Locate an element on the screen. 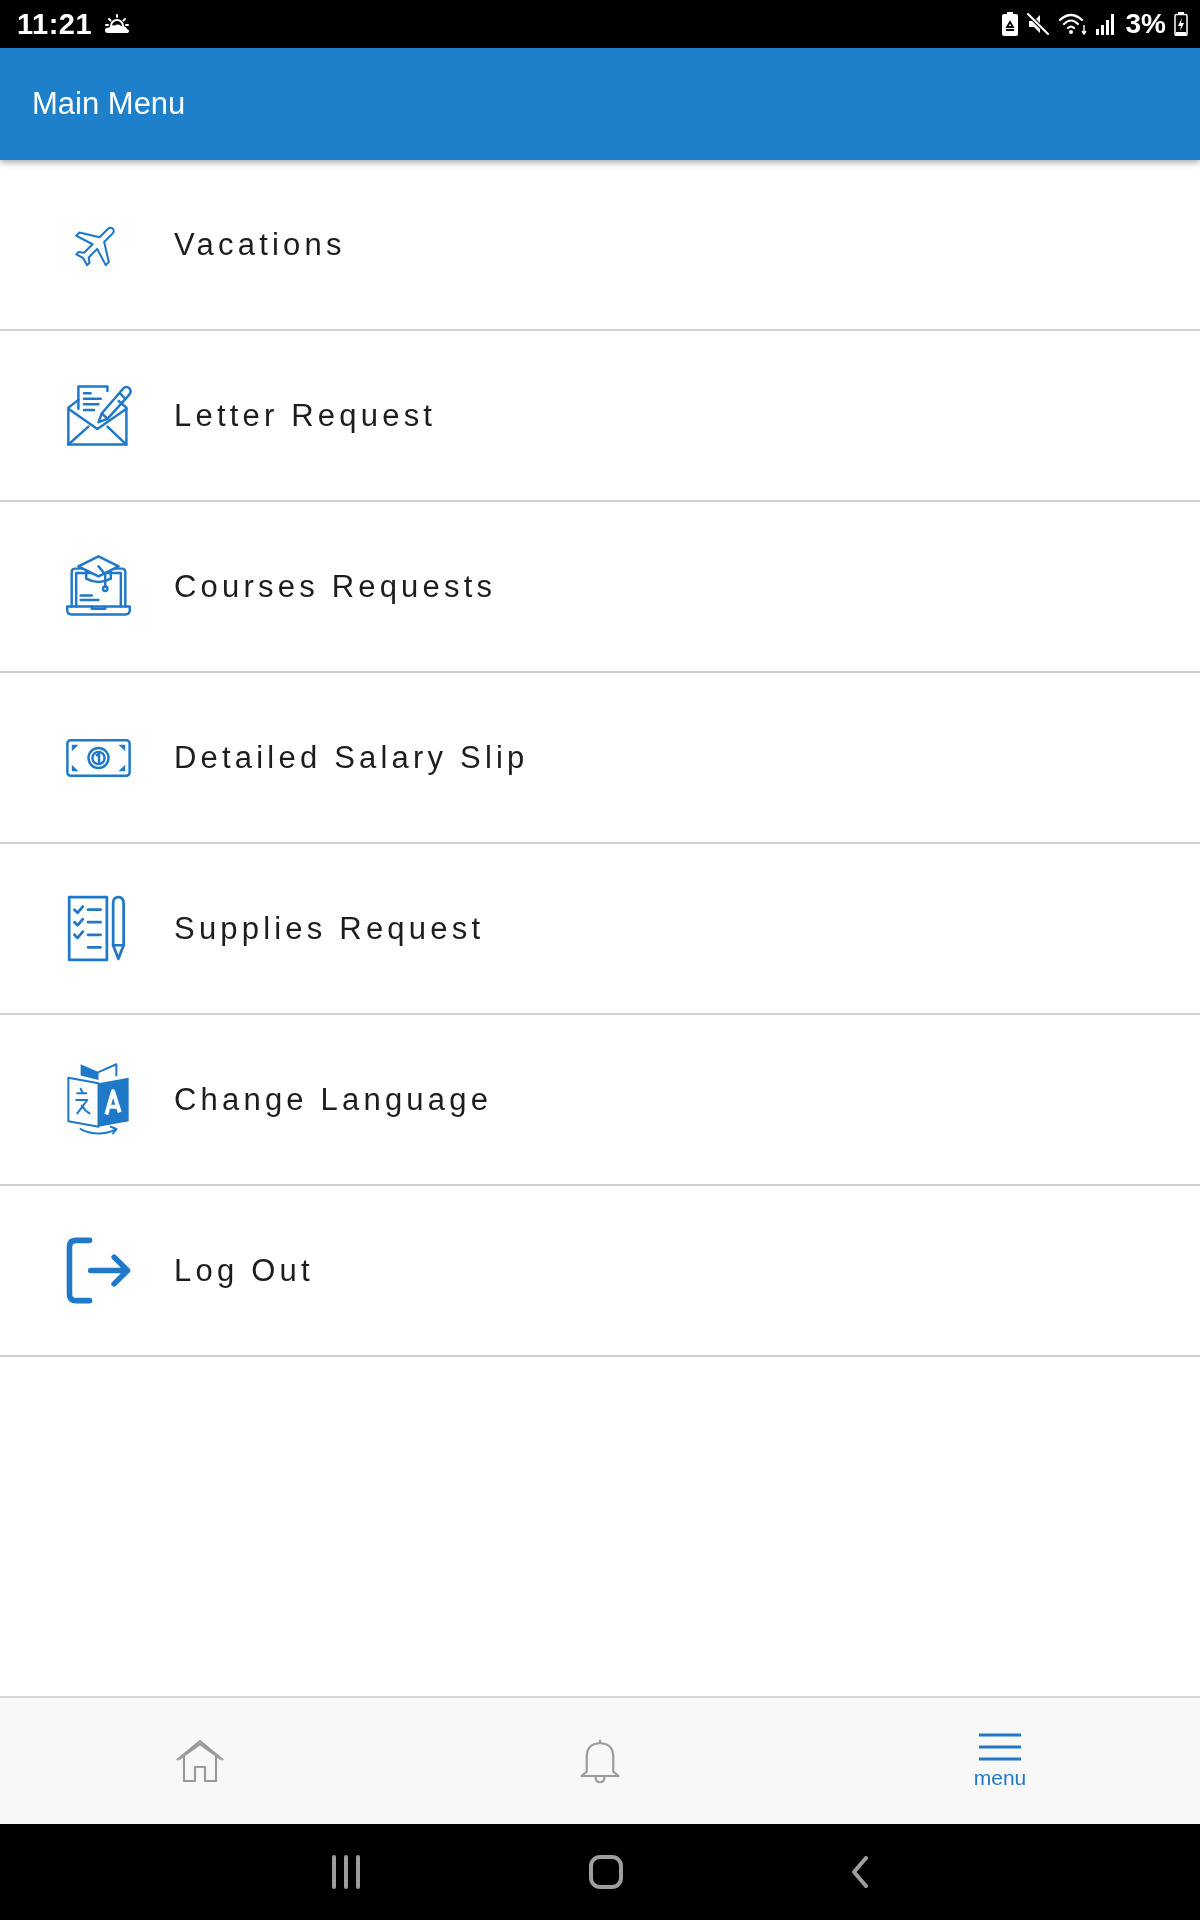 Image resolution: width=1200 pixels, height=1920 pixels. home-icon is located at coordinates (200, 1761).